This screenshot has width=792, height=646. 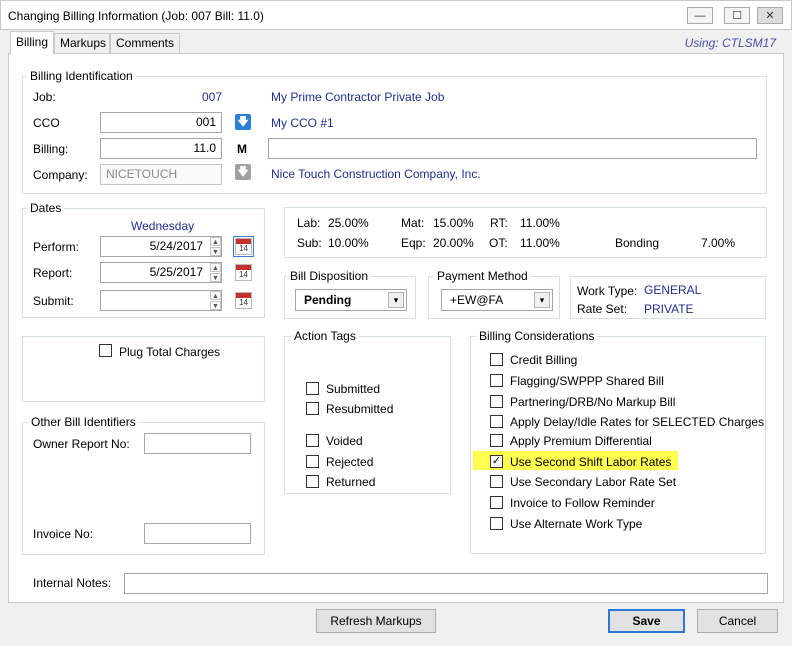 What do you see at coordinates (376, 621) in the screenshot?
I see `refresh-markups-button: Refresh Markups` at bounding box center [376, 621].